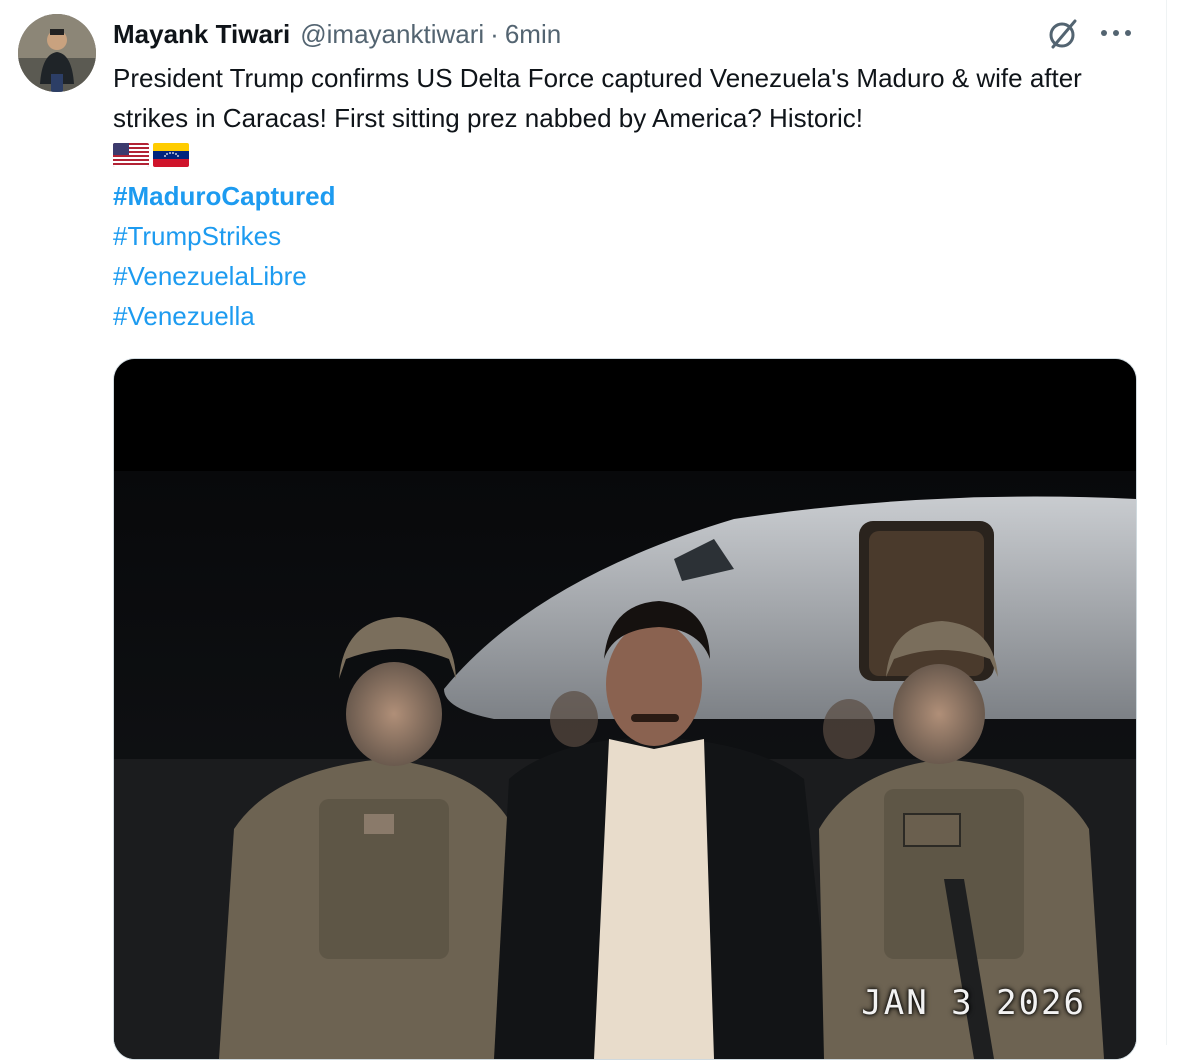  I want to click on date-stamp: JAN 3 2026, so click(973, 1003).